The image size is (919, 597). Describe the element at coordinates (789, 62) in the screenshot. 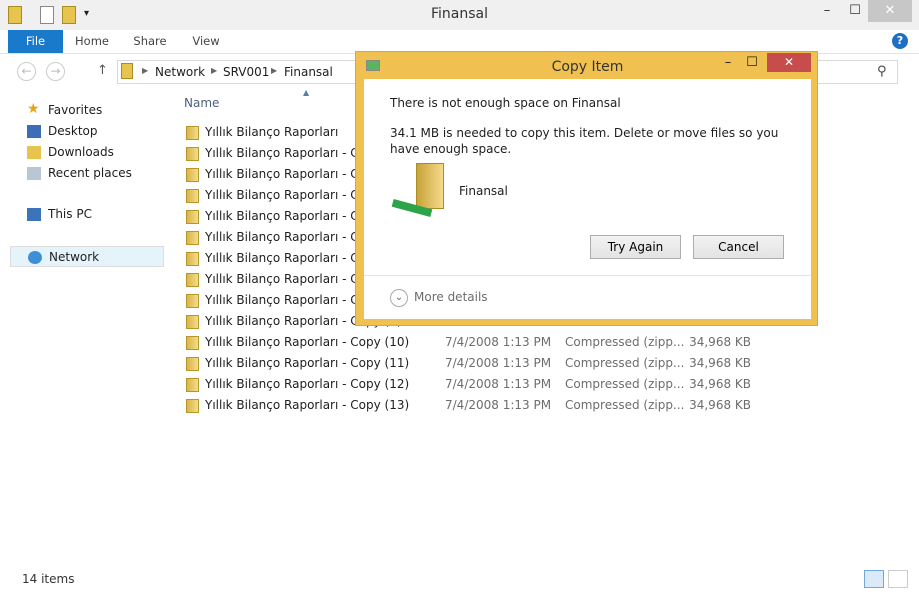

I see `dialog-close-button: ✕` at that location.